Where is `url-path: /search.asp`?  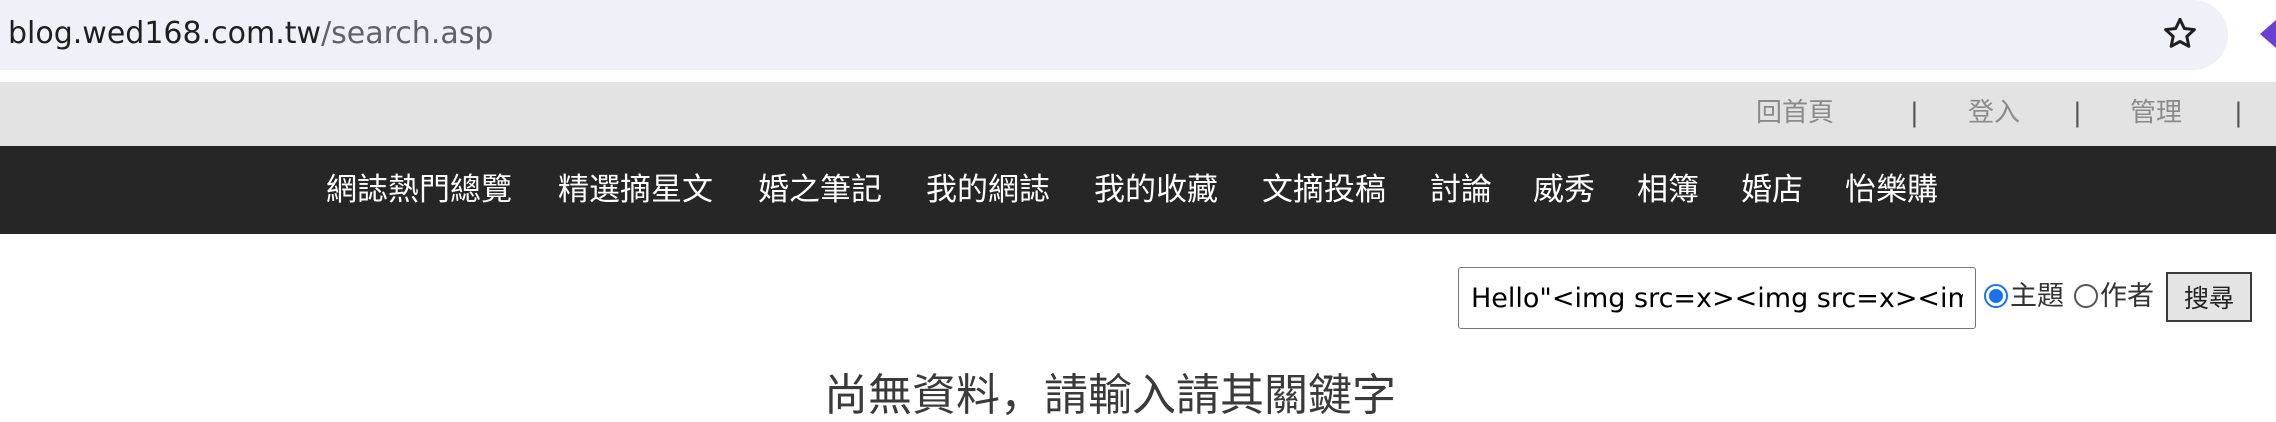 url-path: /search.asp is located at coordinates (407, 33).